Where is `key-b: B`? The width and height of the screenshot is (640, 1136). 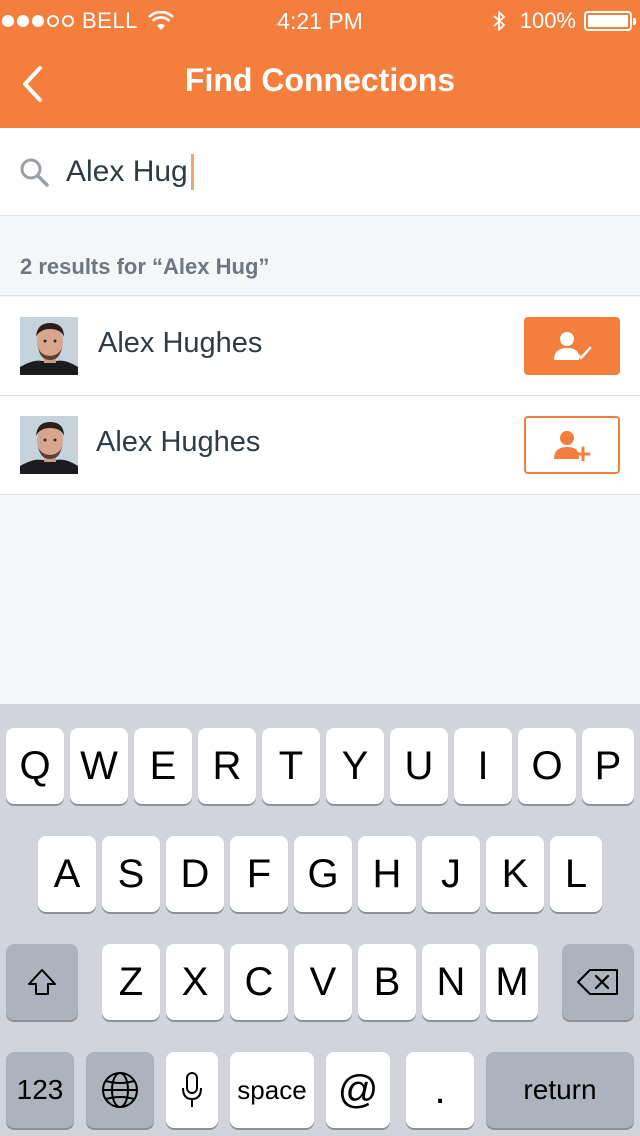
key-b: B is located at coordinates (387, 982).